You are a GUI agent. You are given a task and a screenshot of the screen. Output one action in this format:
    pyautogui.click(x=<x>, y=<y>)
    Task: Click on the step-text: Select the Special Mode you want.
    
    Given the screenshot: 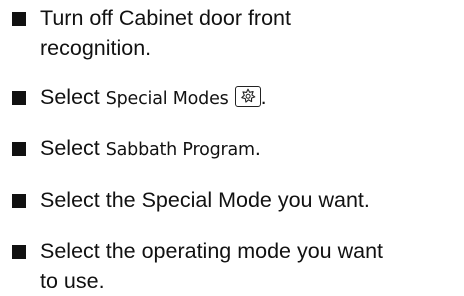 What is the action you would take?
    pyautogui.click(x=205, y=200)
    